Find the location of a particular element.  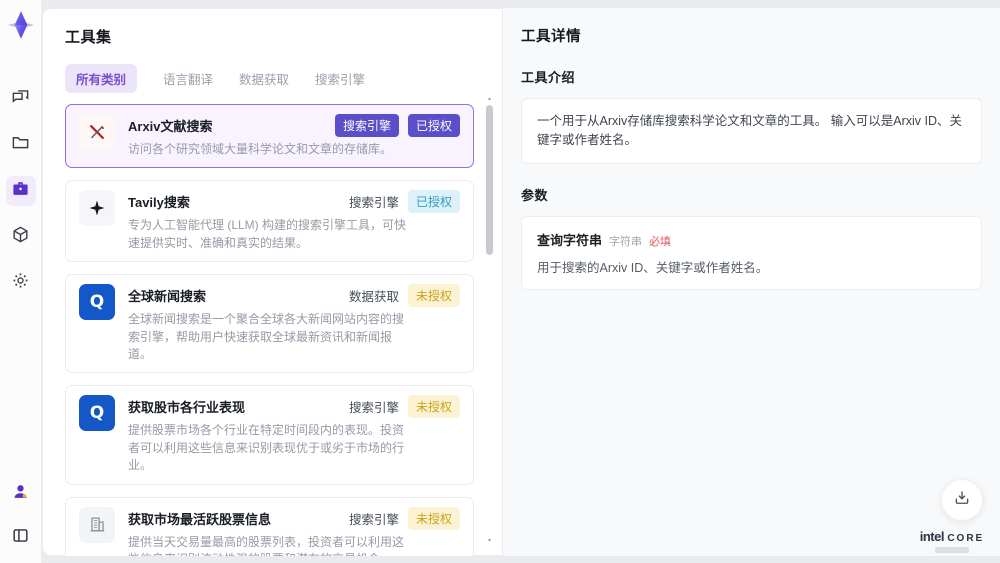

param-required-flag: 必填 is located at coordinates (660, 241).